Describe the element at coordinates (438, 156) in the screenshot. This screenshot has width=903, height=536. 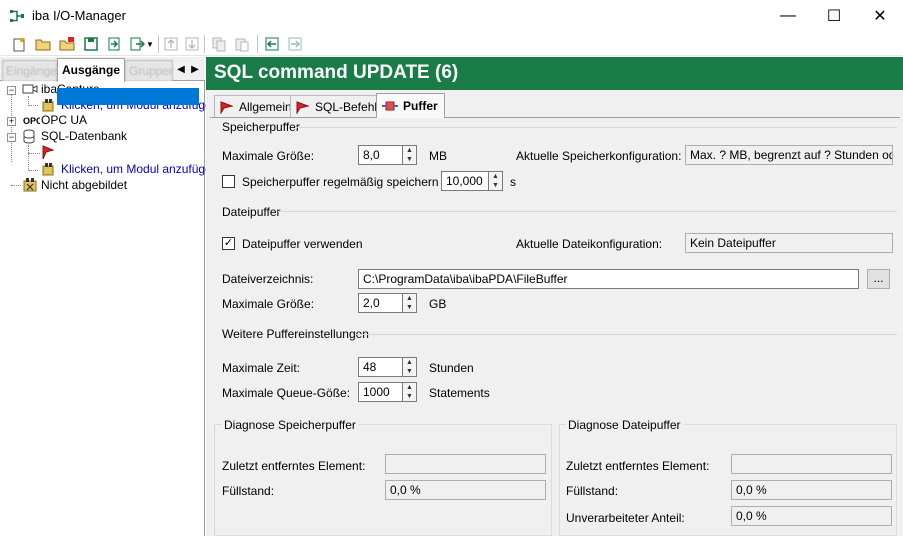
I see `unit-mb: MB` at that location.